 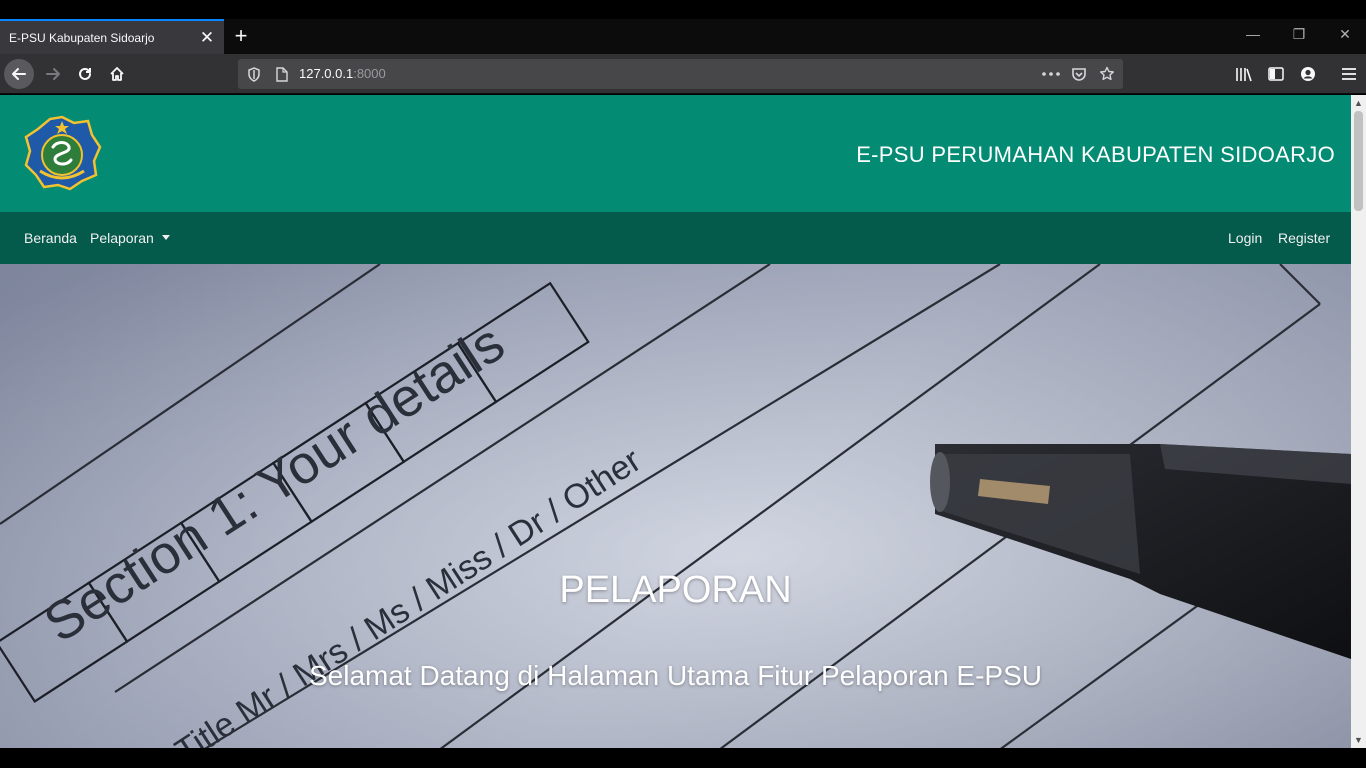 What do you see at coordinates (683, 9) in the screenshot?
I see `title-strip` at bounding box center [683, 9].